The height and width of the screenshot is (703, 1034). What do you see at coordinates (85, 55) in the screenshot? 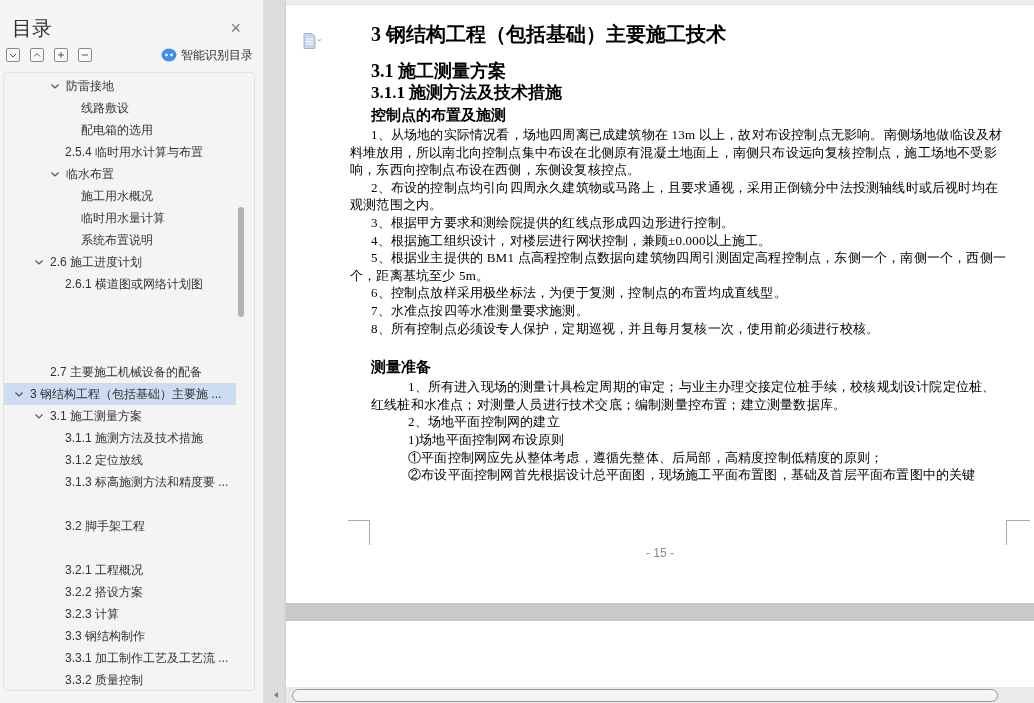
I see `minus-icon` at bounding box center [85, 55].